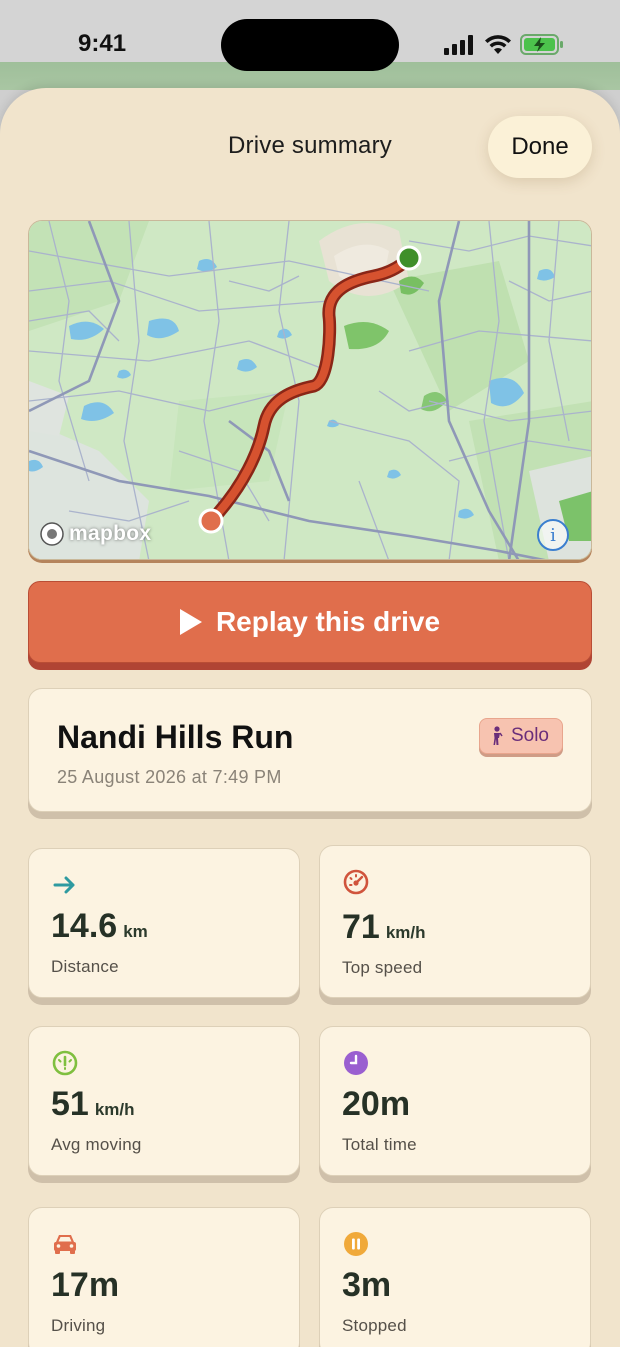 The height and width of the screenshot is (1347, 620). Describe the element at coordinates (553, 535) in the screenshot. I see `map-info-button: i` at that location.